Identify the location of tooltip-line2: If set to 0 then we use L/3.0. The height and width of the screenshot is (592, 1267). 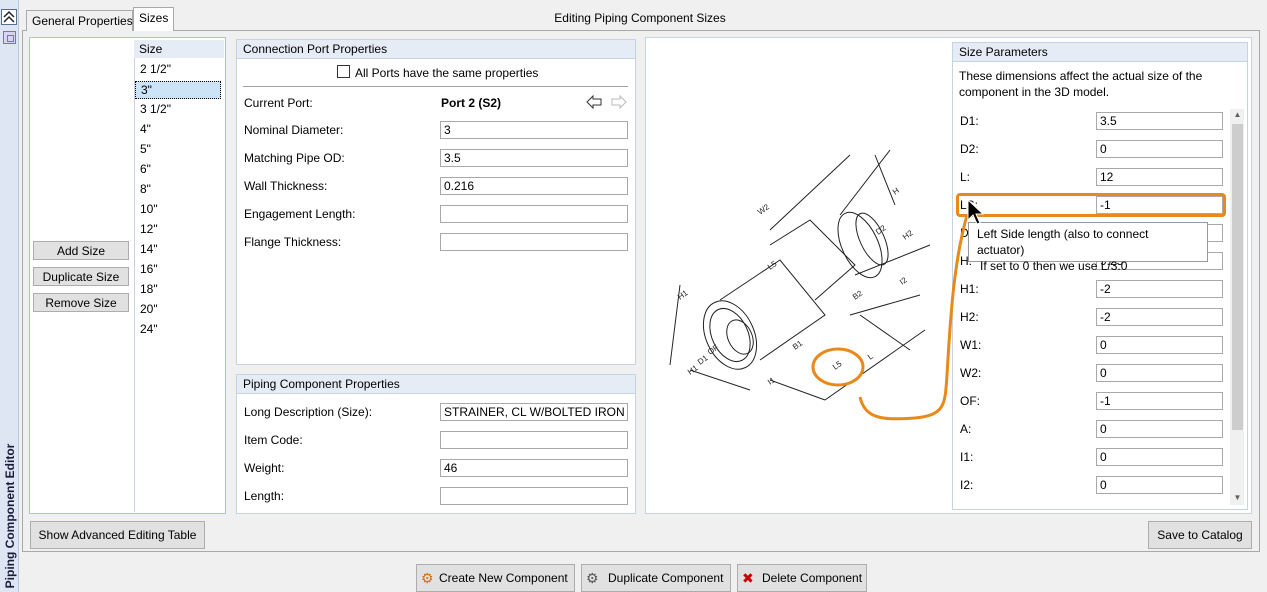
(1054, 266).